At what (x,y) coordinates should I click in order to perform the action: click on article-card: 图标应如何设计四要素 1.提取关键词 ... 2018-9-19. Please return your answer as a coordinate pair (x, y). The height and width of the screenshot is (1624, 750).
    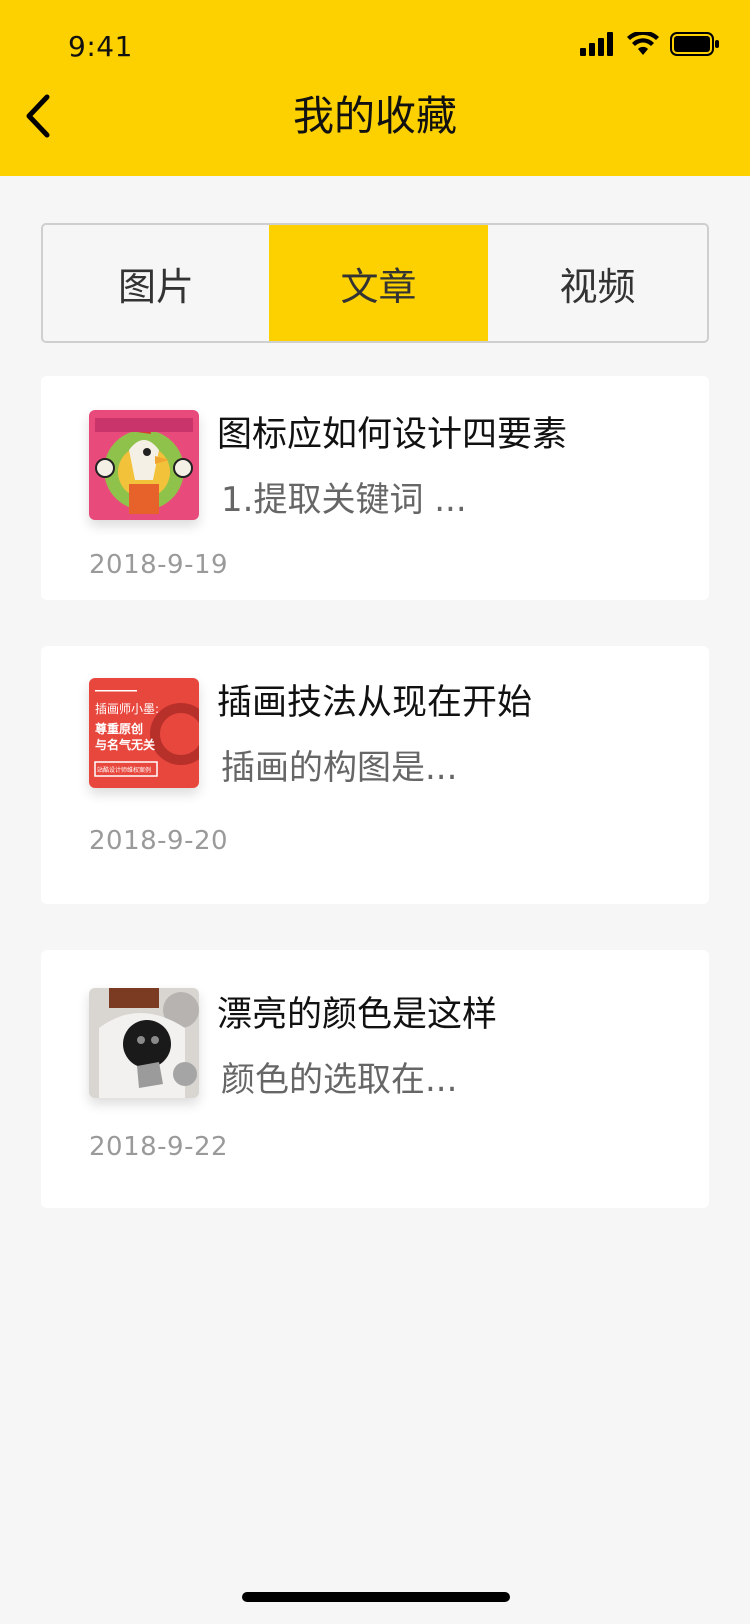
    Looking at the image, I should click on (375, 488).